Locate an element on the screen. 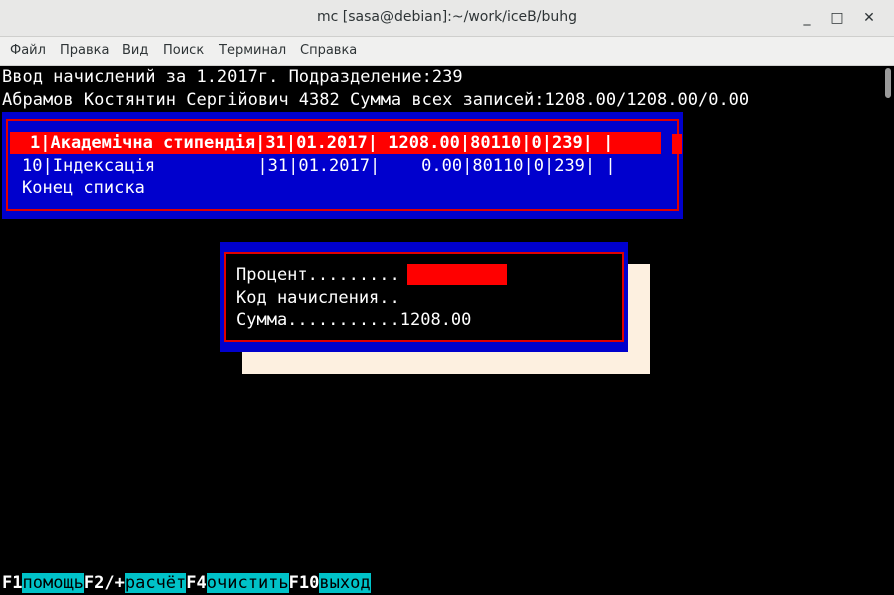 The height and width of the screenshot is (595, 894). menu-terminal: Терминал is located at coordinates (252, 50).